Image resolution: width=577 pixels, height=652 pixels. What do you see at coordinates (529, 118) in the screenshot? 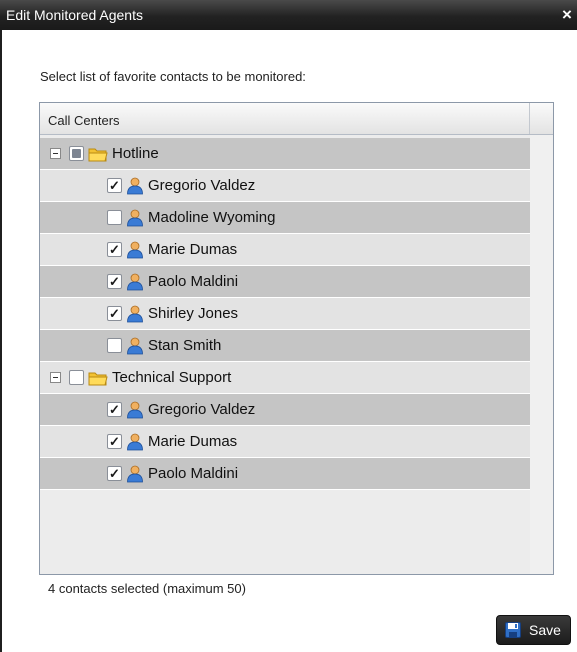
I see `header-column-separator` at bounding box center [529, 118].